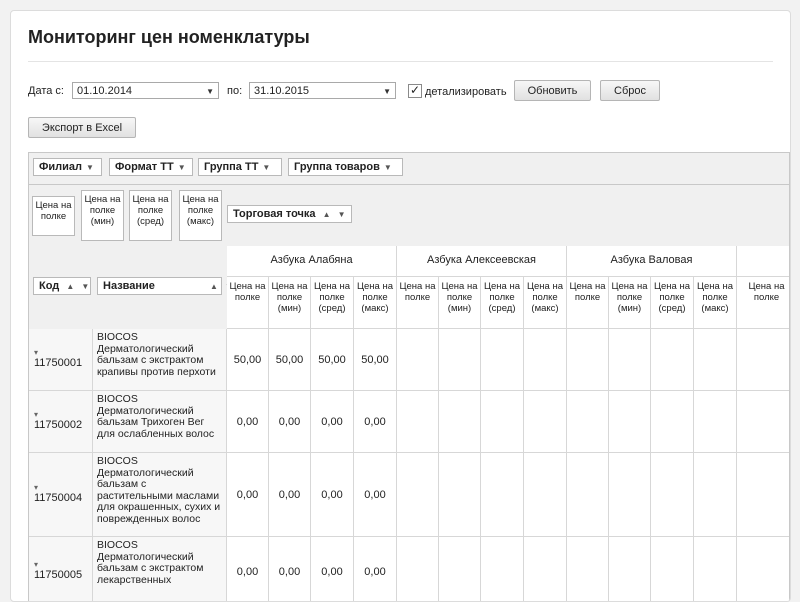  I want to click on row-code-cell: ▾ 11750004, so click(61, 495).